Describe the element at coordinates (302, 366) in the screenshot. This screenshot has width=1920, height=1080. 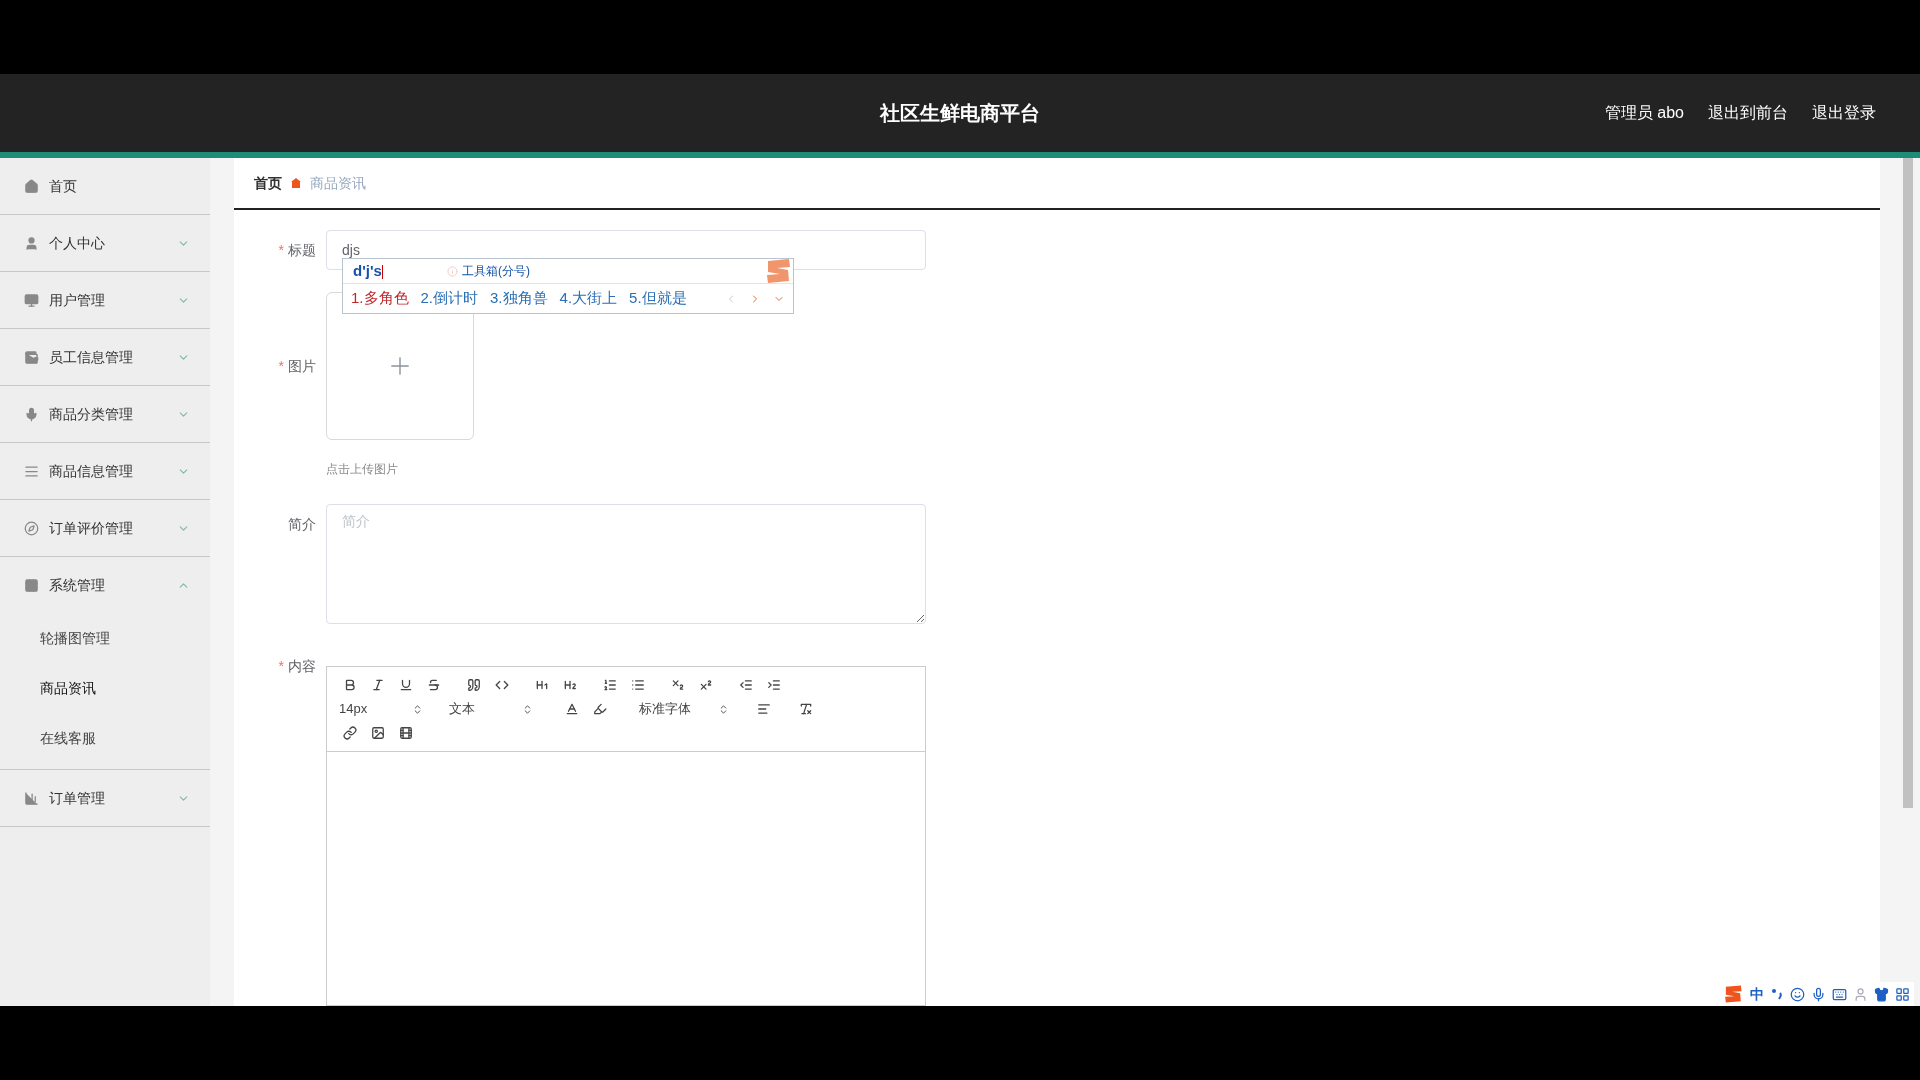
I see `field-label: 图片` at that location.